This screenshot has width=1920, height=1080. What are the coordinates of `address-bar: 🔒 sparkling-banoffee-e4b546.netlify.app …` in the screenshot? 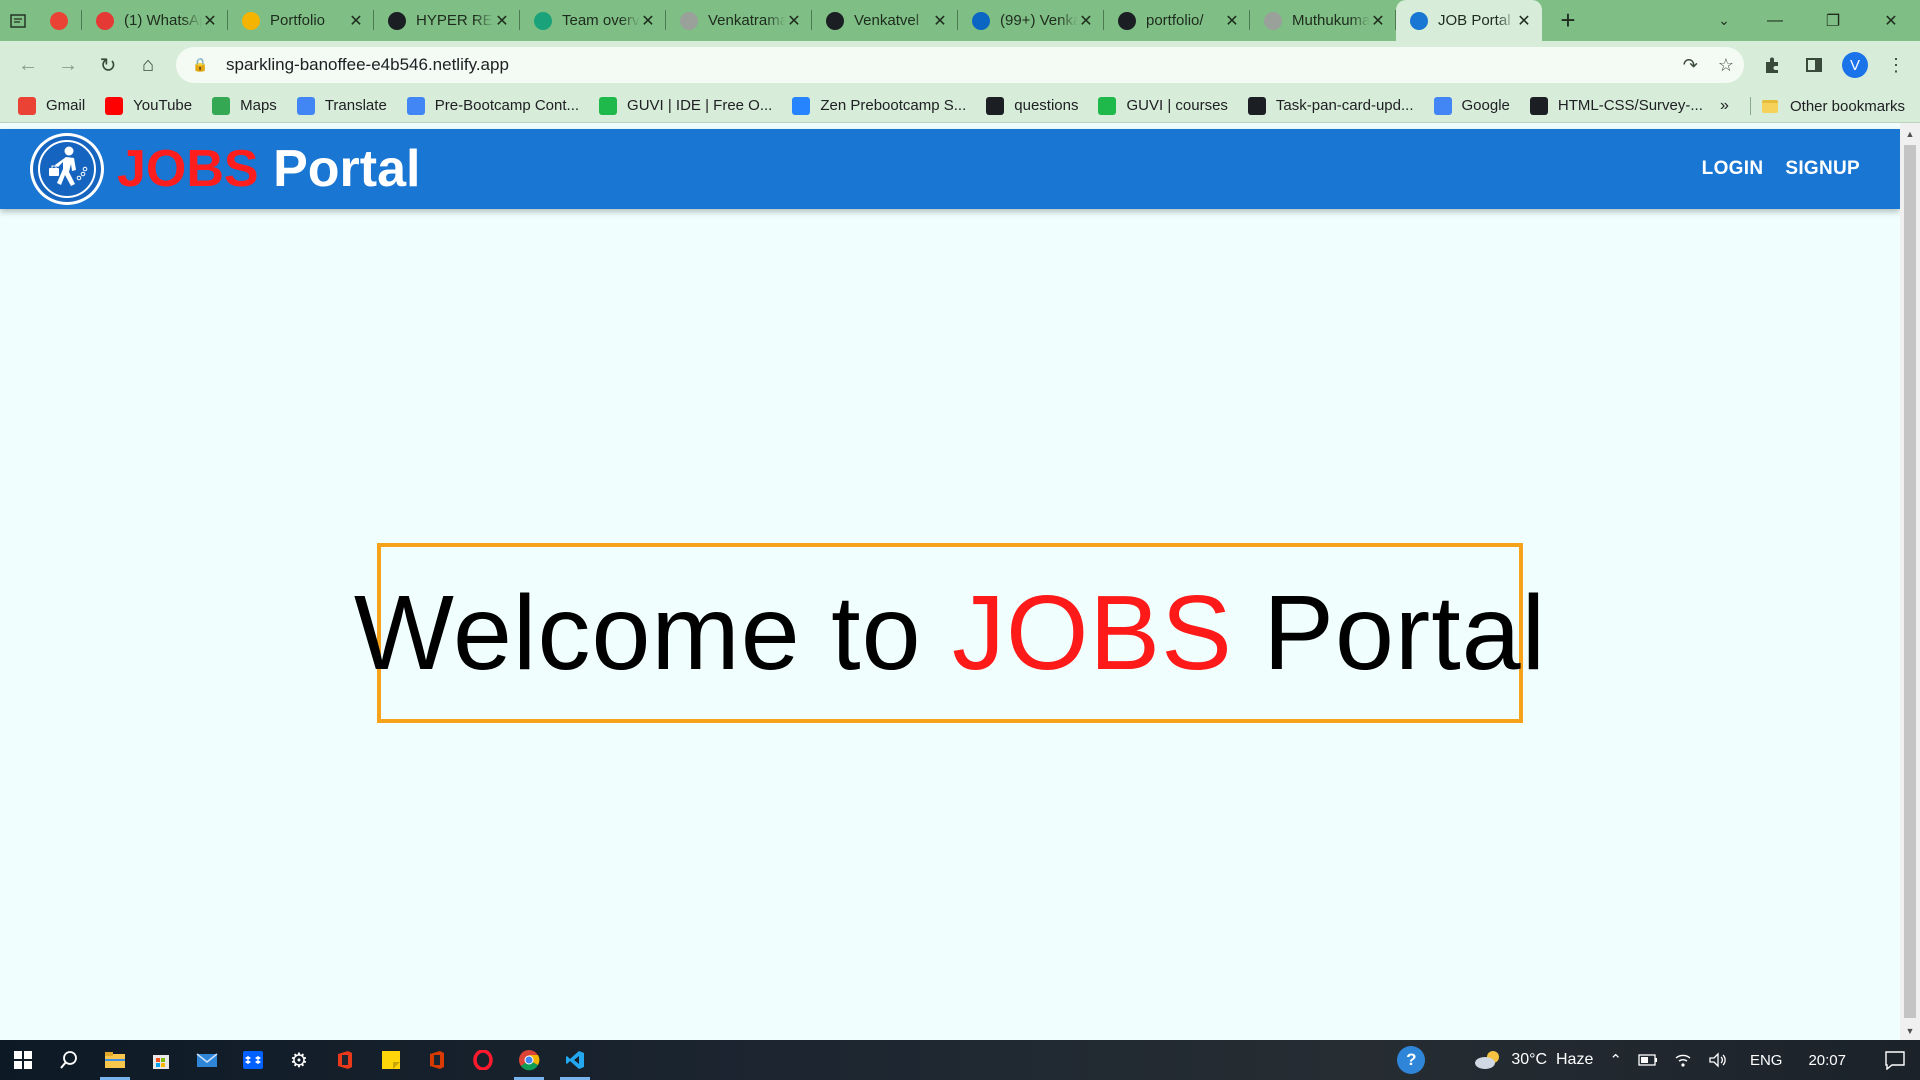 It's located at (960, 65).